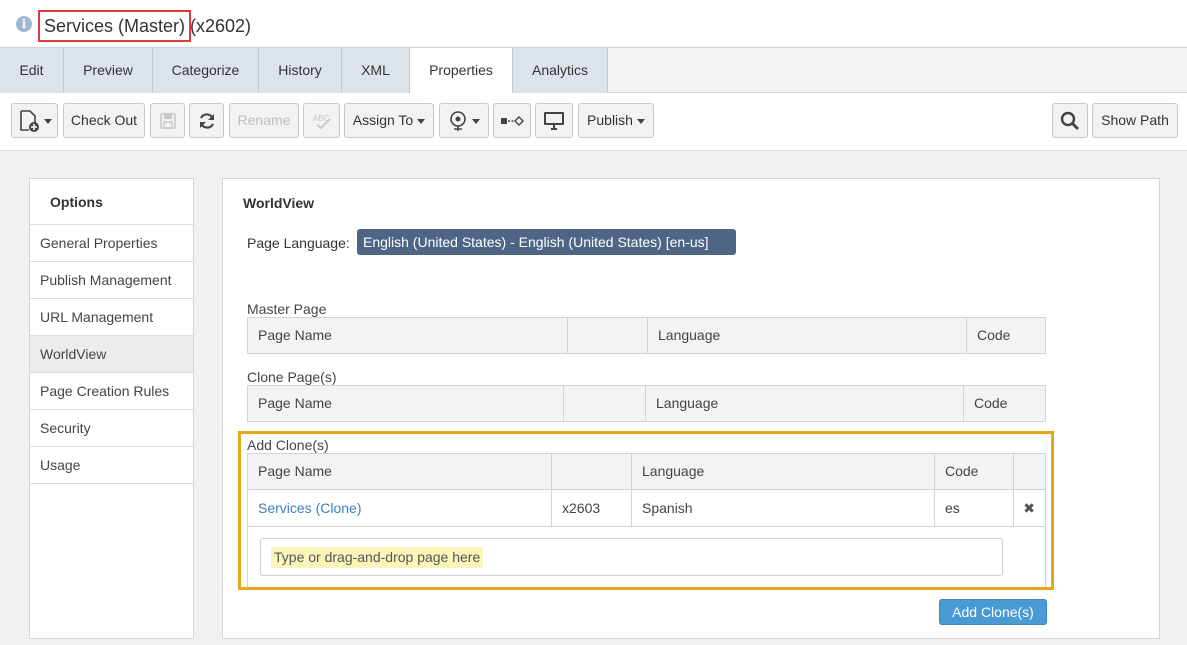 The width and height of the screenshot is (1187, 645). I want to click on clone-pages-table-header: Page Name Language Code, so click(646, 403).